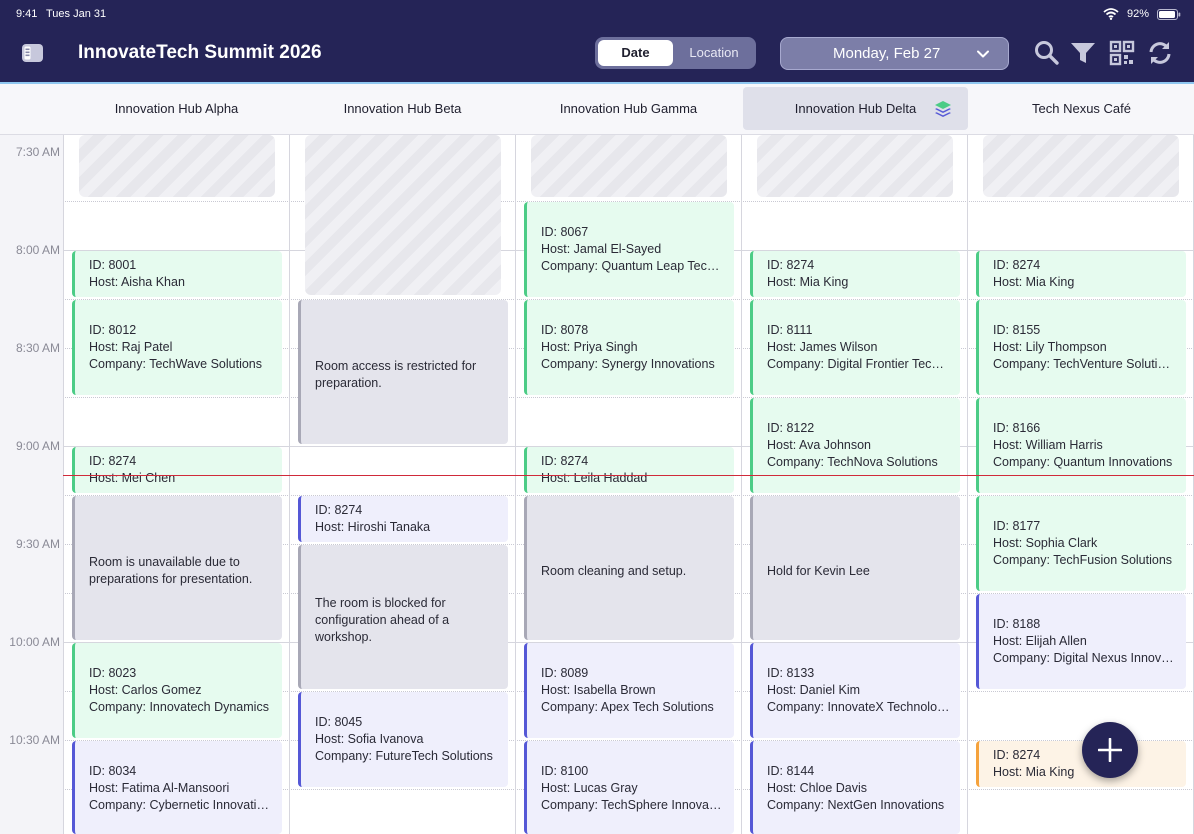 The image size is (1194, 834). Describe the element at coordinates (858, 364) in the screenshot. I see `booking-company: Company: Digital Frontier Technologies` at that location.